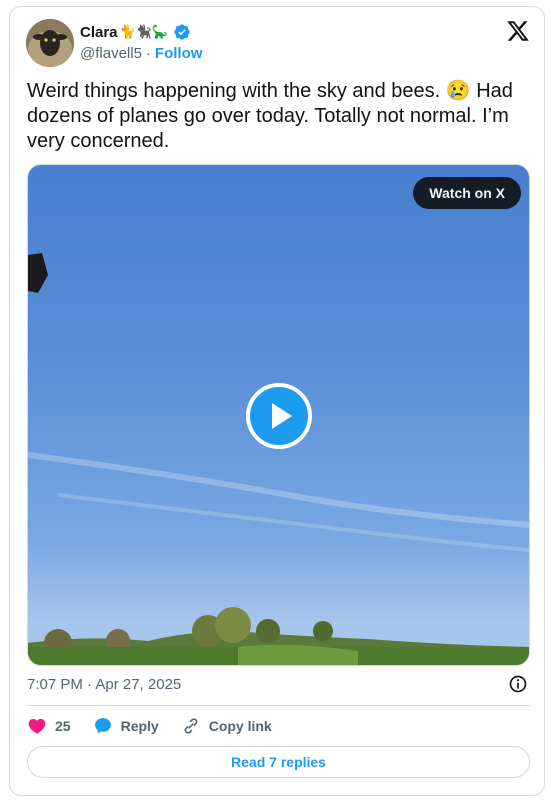  I want to click on author-name-row: Clara 🐈🐈‍⬛🦕, so click(135, 32).